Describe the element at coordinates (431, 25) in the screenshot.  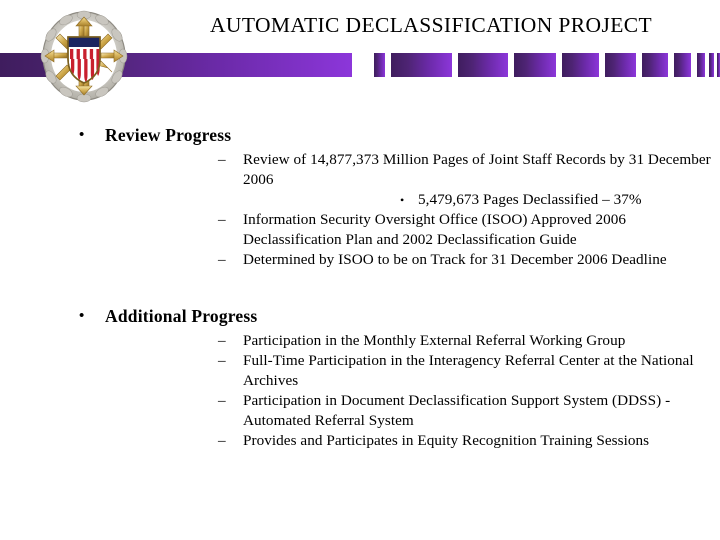
I see `page-title: AUTOMATIC DECLASSIFICATION PROJECT` at that location.